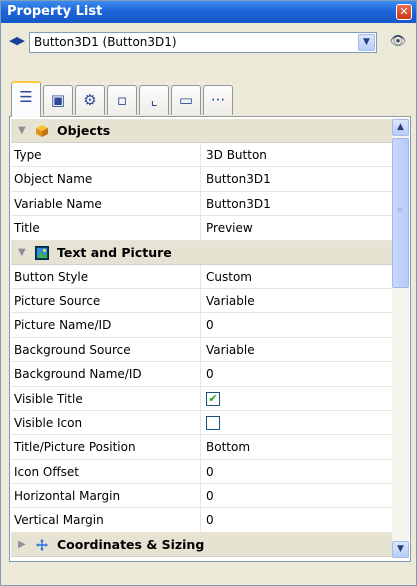 This screenshot has height=586, width=417. I want to click on property-row-visible-title: Visible Title ✔, so click(201, 398).